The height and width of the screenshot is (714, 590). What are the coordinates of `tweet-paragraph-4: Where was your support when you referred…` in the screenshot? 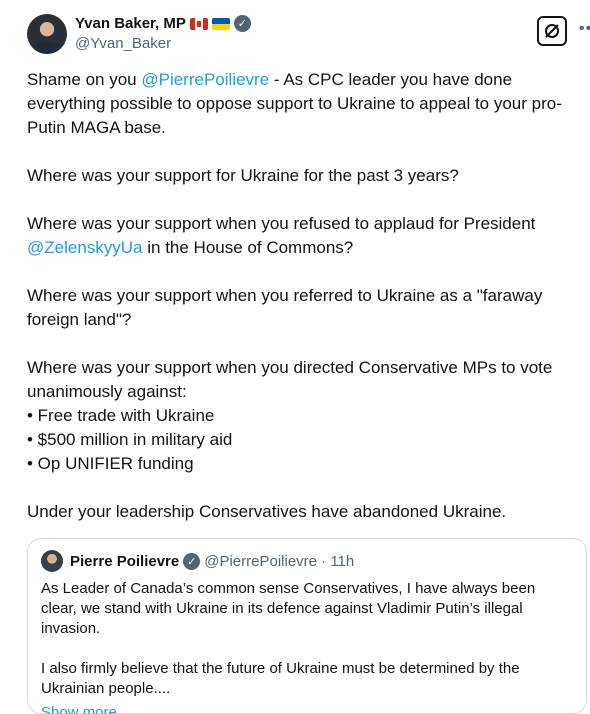 It's located at (285, 307).